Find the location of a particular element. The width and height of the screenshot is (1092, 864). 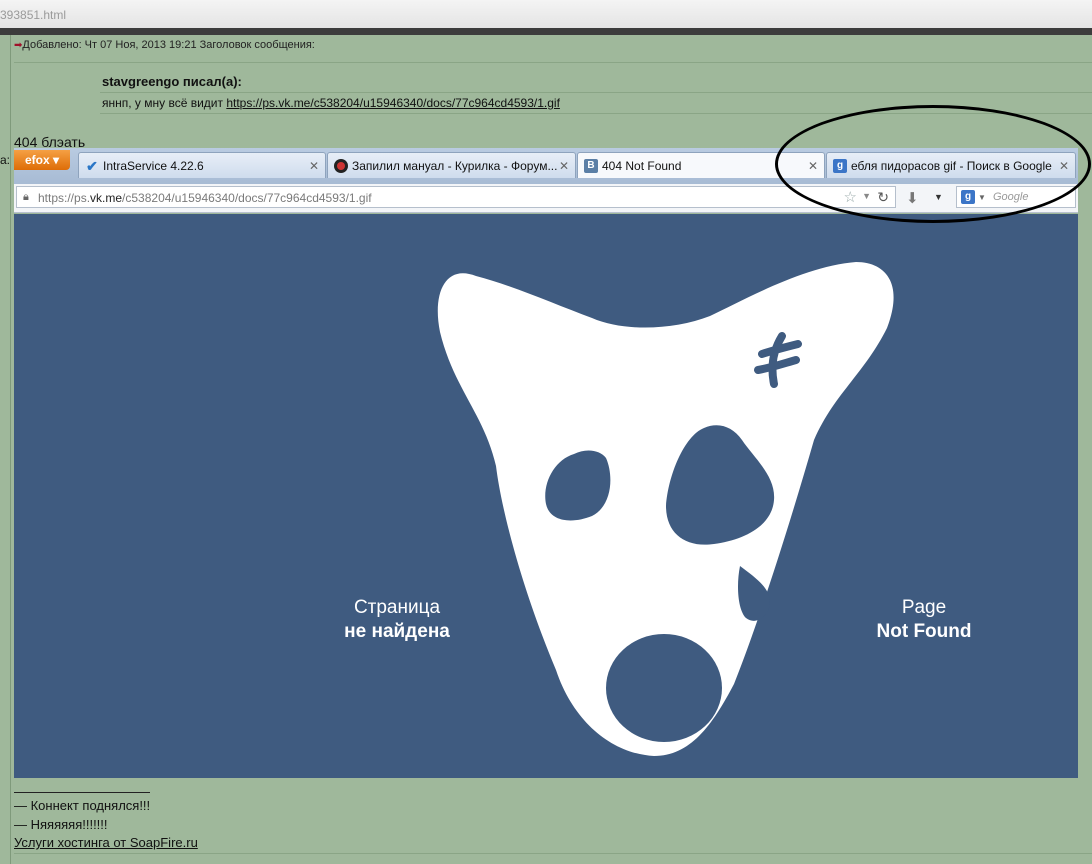

quote-author: stavgreengo писал(а): is located at coordinates (172, 81).